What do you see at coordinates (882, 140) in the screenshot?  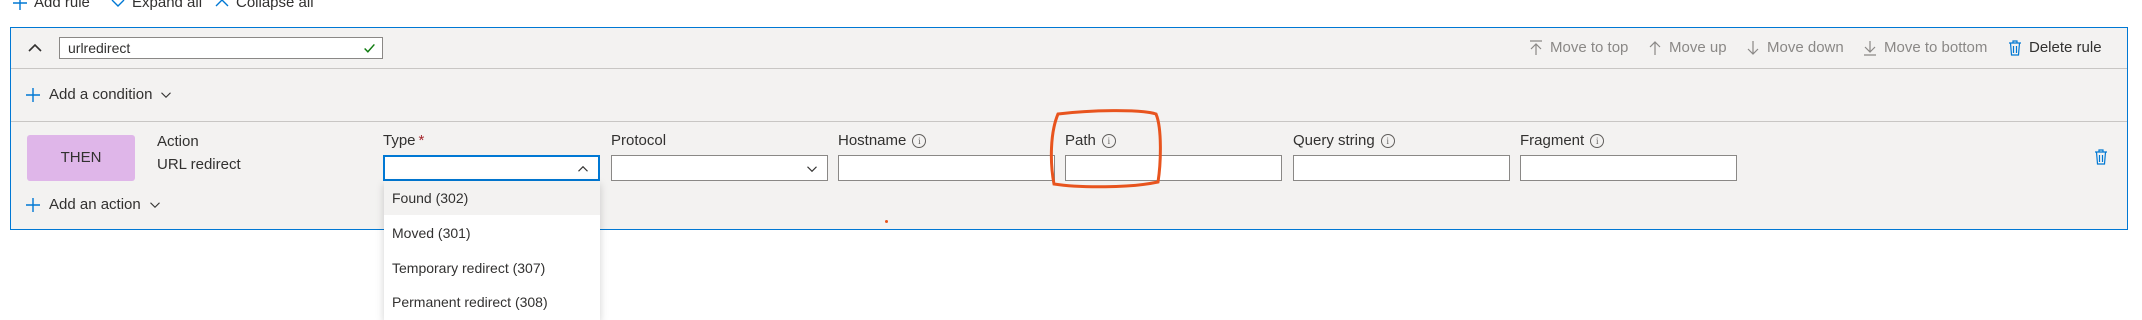 I see `hostname-label: Hostname i` at bounding box center [882, 140].